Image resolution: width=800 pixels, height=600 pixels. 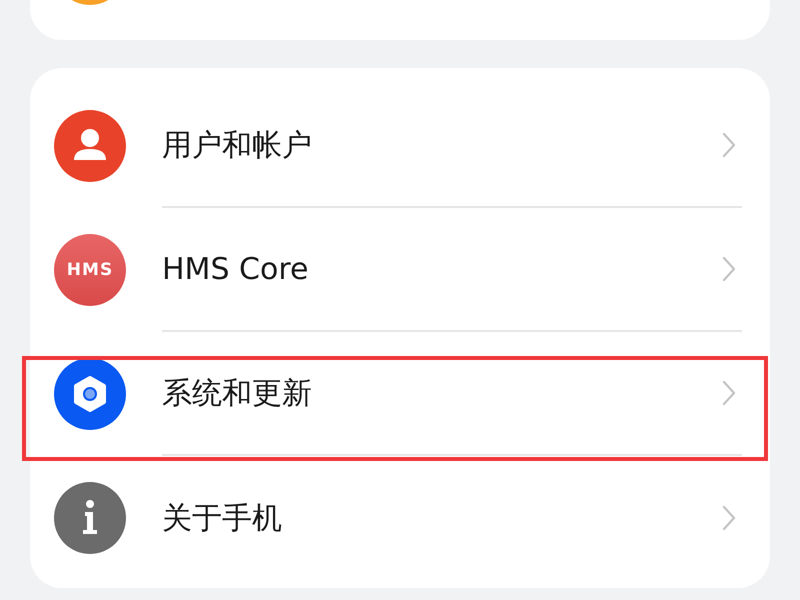 I want to click on info-icon, so click(x=90, y=518).